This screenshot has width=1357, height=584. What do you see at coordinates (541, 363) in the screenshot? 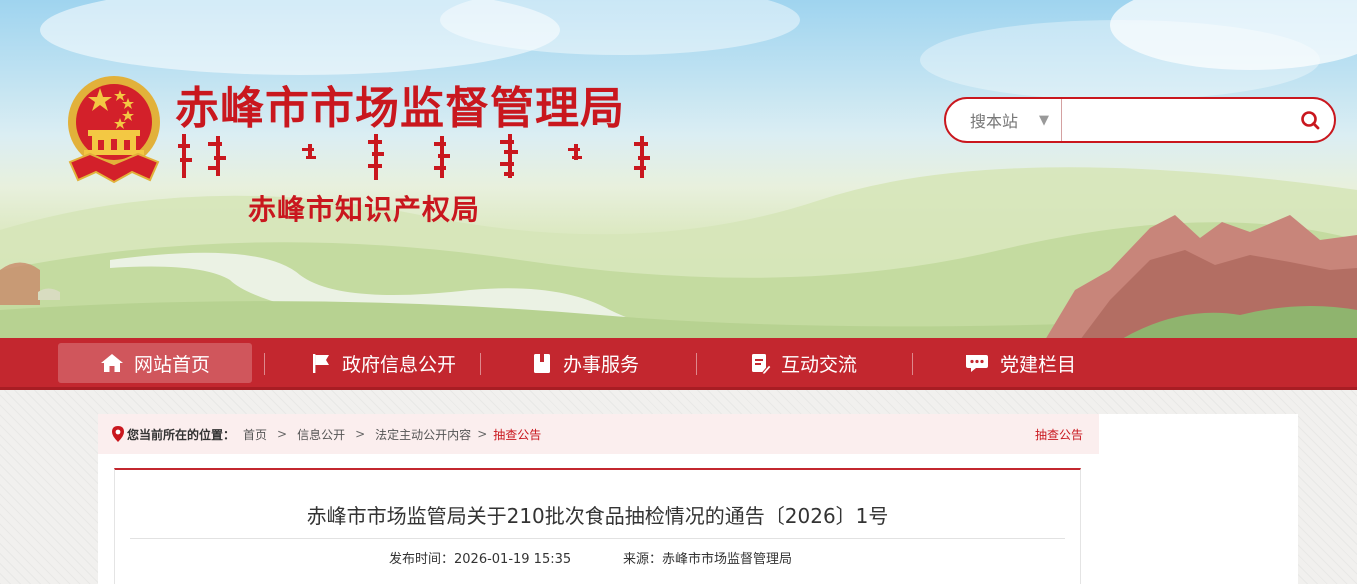
I see `document-icon` at bounding box center [541, 363].